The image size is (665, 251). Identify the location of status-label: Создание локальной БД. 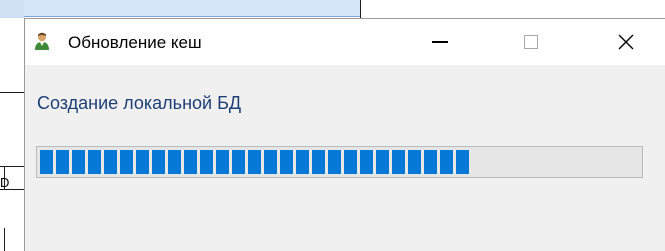
(139, 103).